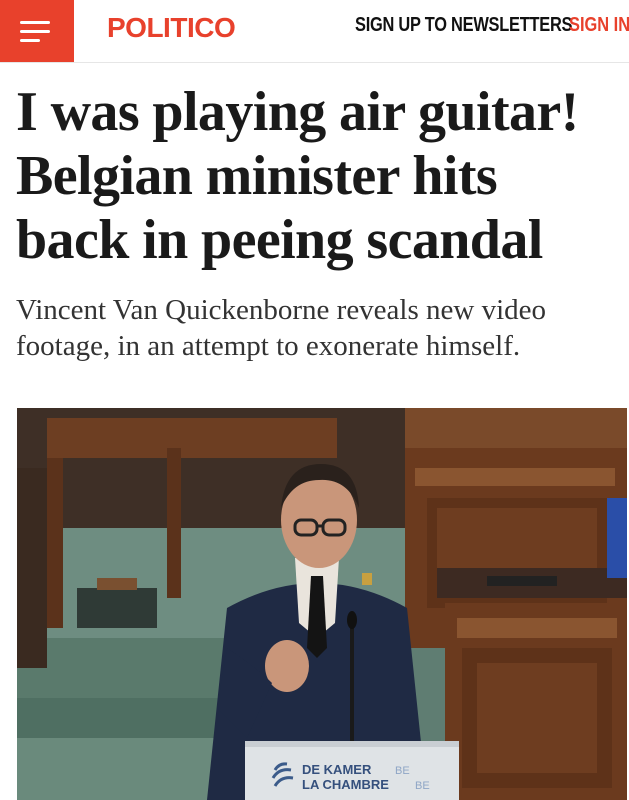 This screenshot has width=629, height=800. I want to click on politico-logo: POLITICO, so click(171, 28).